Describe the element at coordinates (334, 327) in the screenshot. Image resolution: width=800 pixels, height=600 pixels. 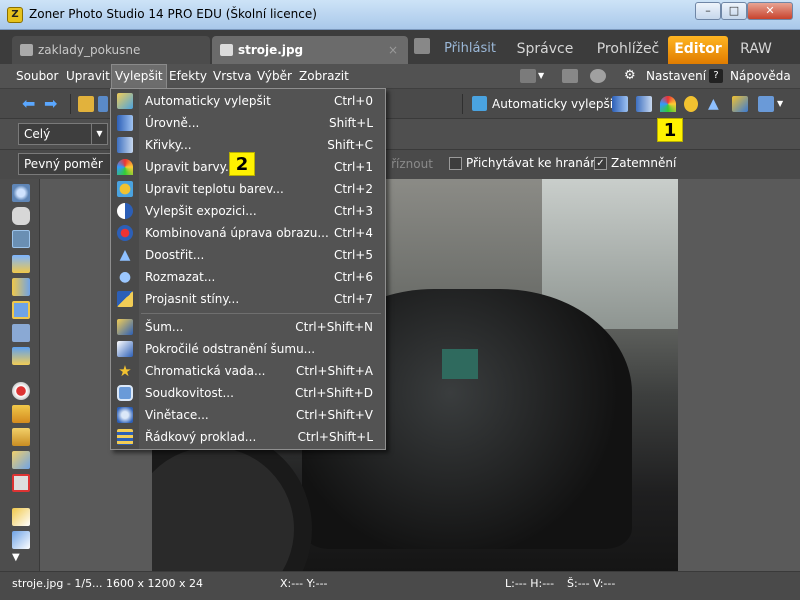
I see `menu-item-shortcut: Ctrl+Shift+N` at that location.